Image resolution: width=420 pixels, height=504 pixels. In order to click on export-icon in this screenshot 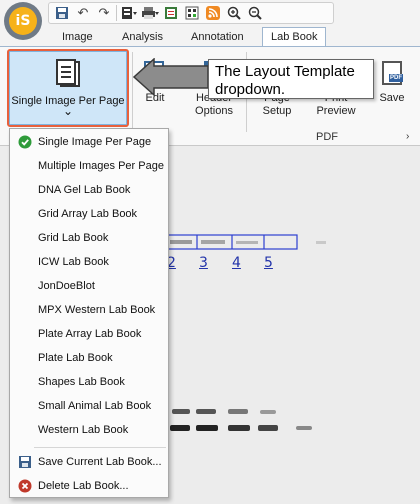, I will do `click(171, 13)`.